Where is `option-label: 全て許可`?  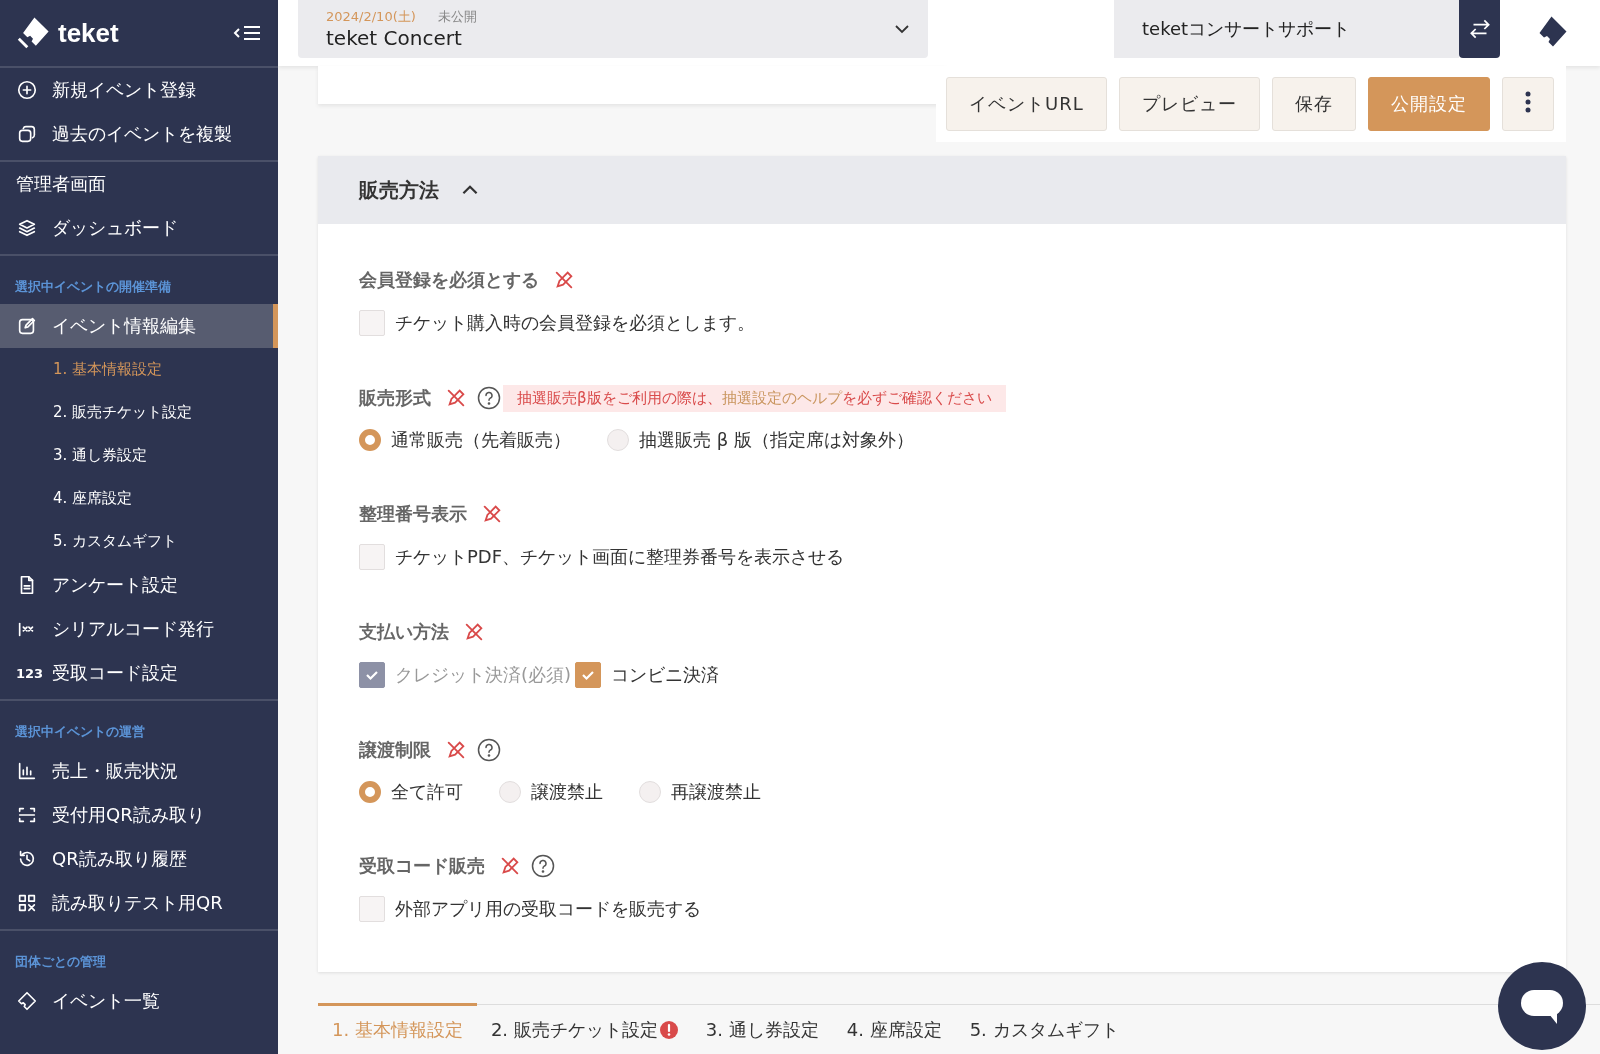 option-label: 全て許可 is located at coordinates (427, 792).